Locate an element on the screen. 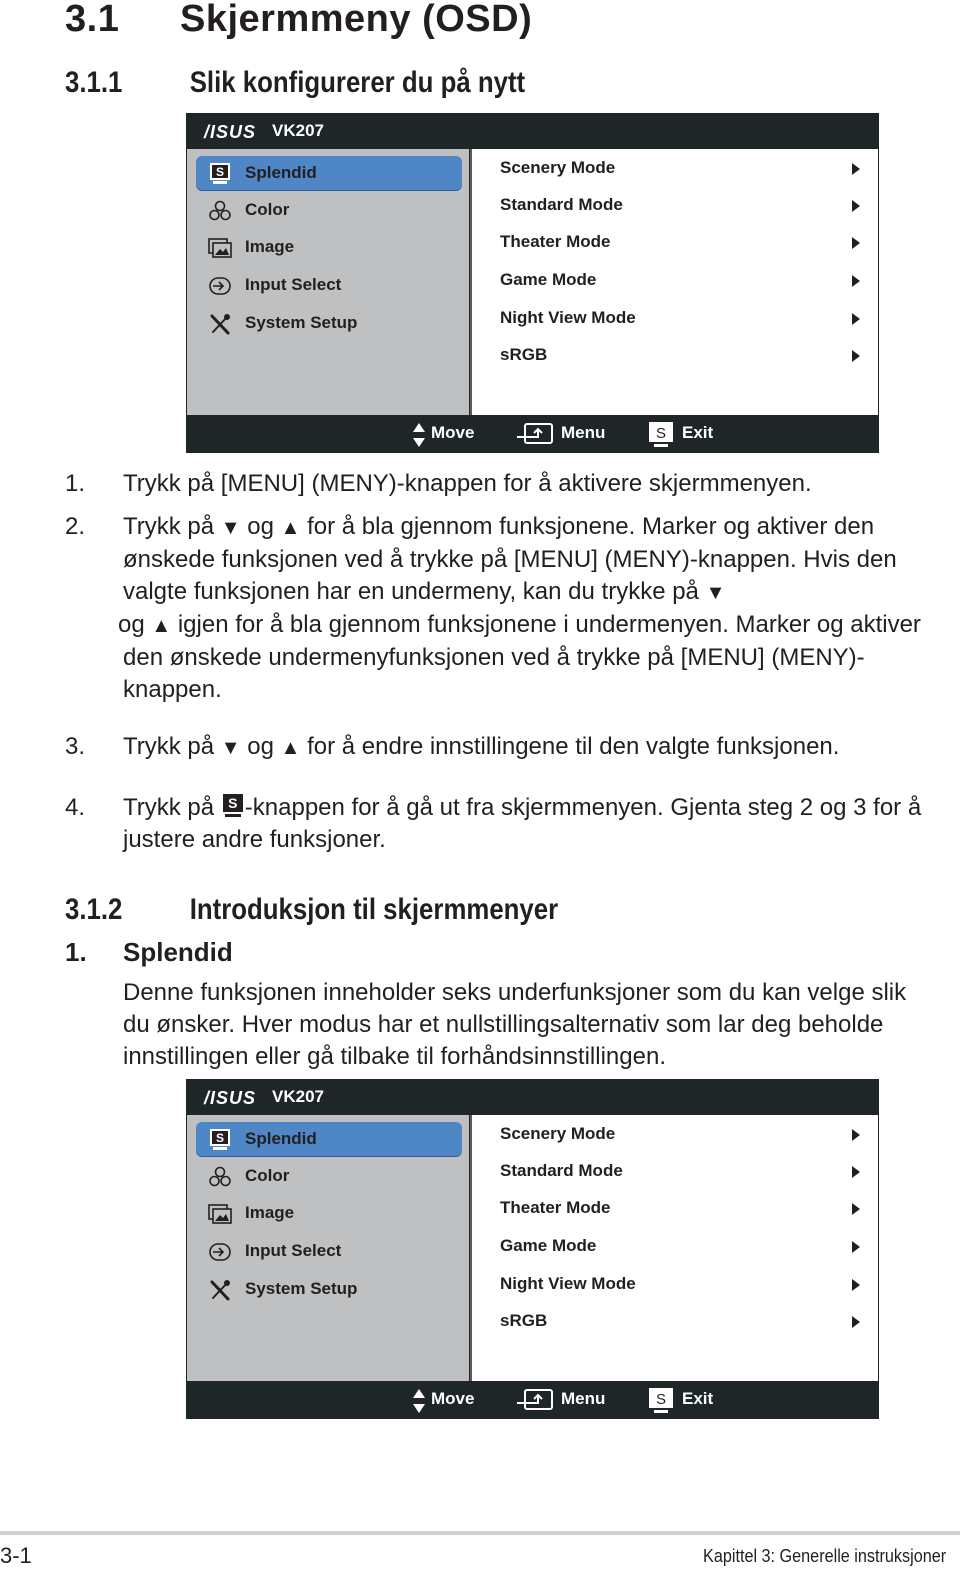 The width and height of the screenshot is (960, 1587). osd-header: /ISUS VK207 is located at coordinates (532, 131).